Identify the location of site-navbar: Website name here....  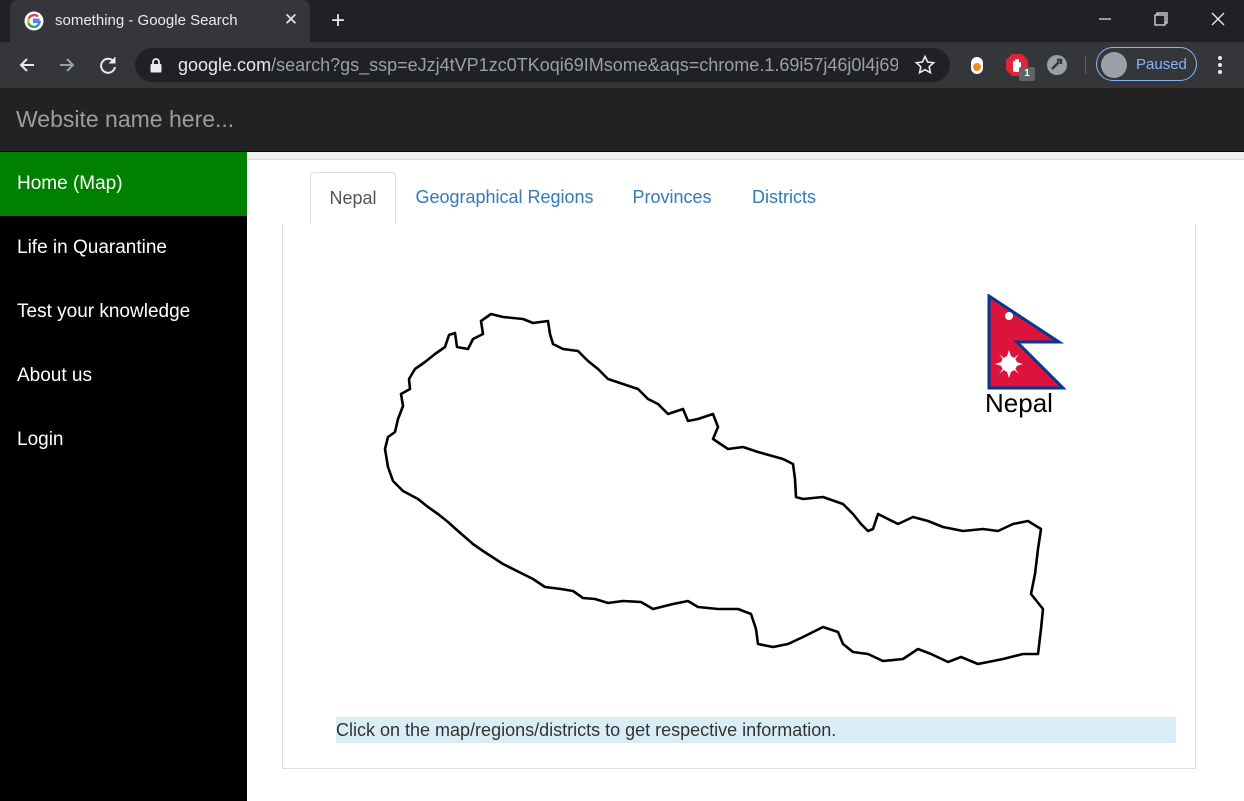
(622, 120).